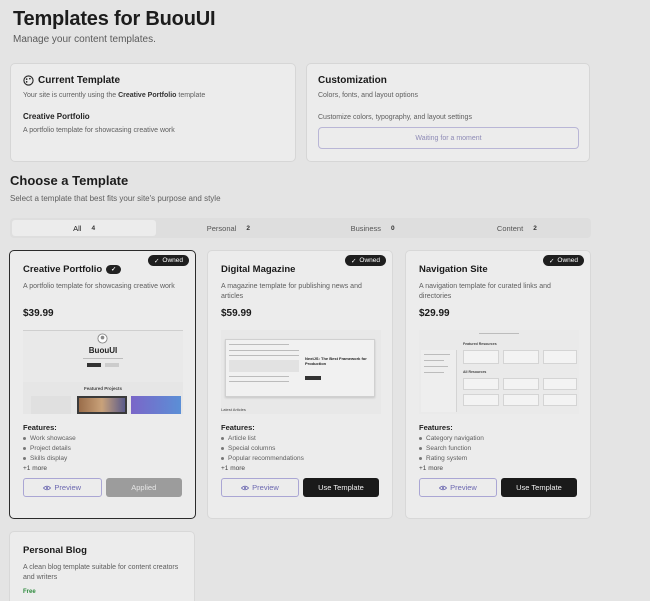 The height and width of the screenshot is (601, 650). I want to click on feature-item: Project details, so click(102, 448).